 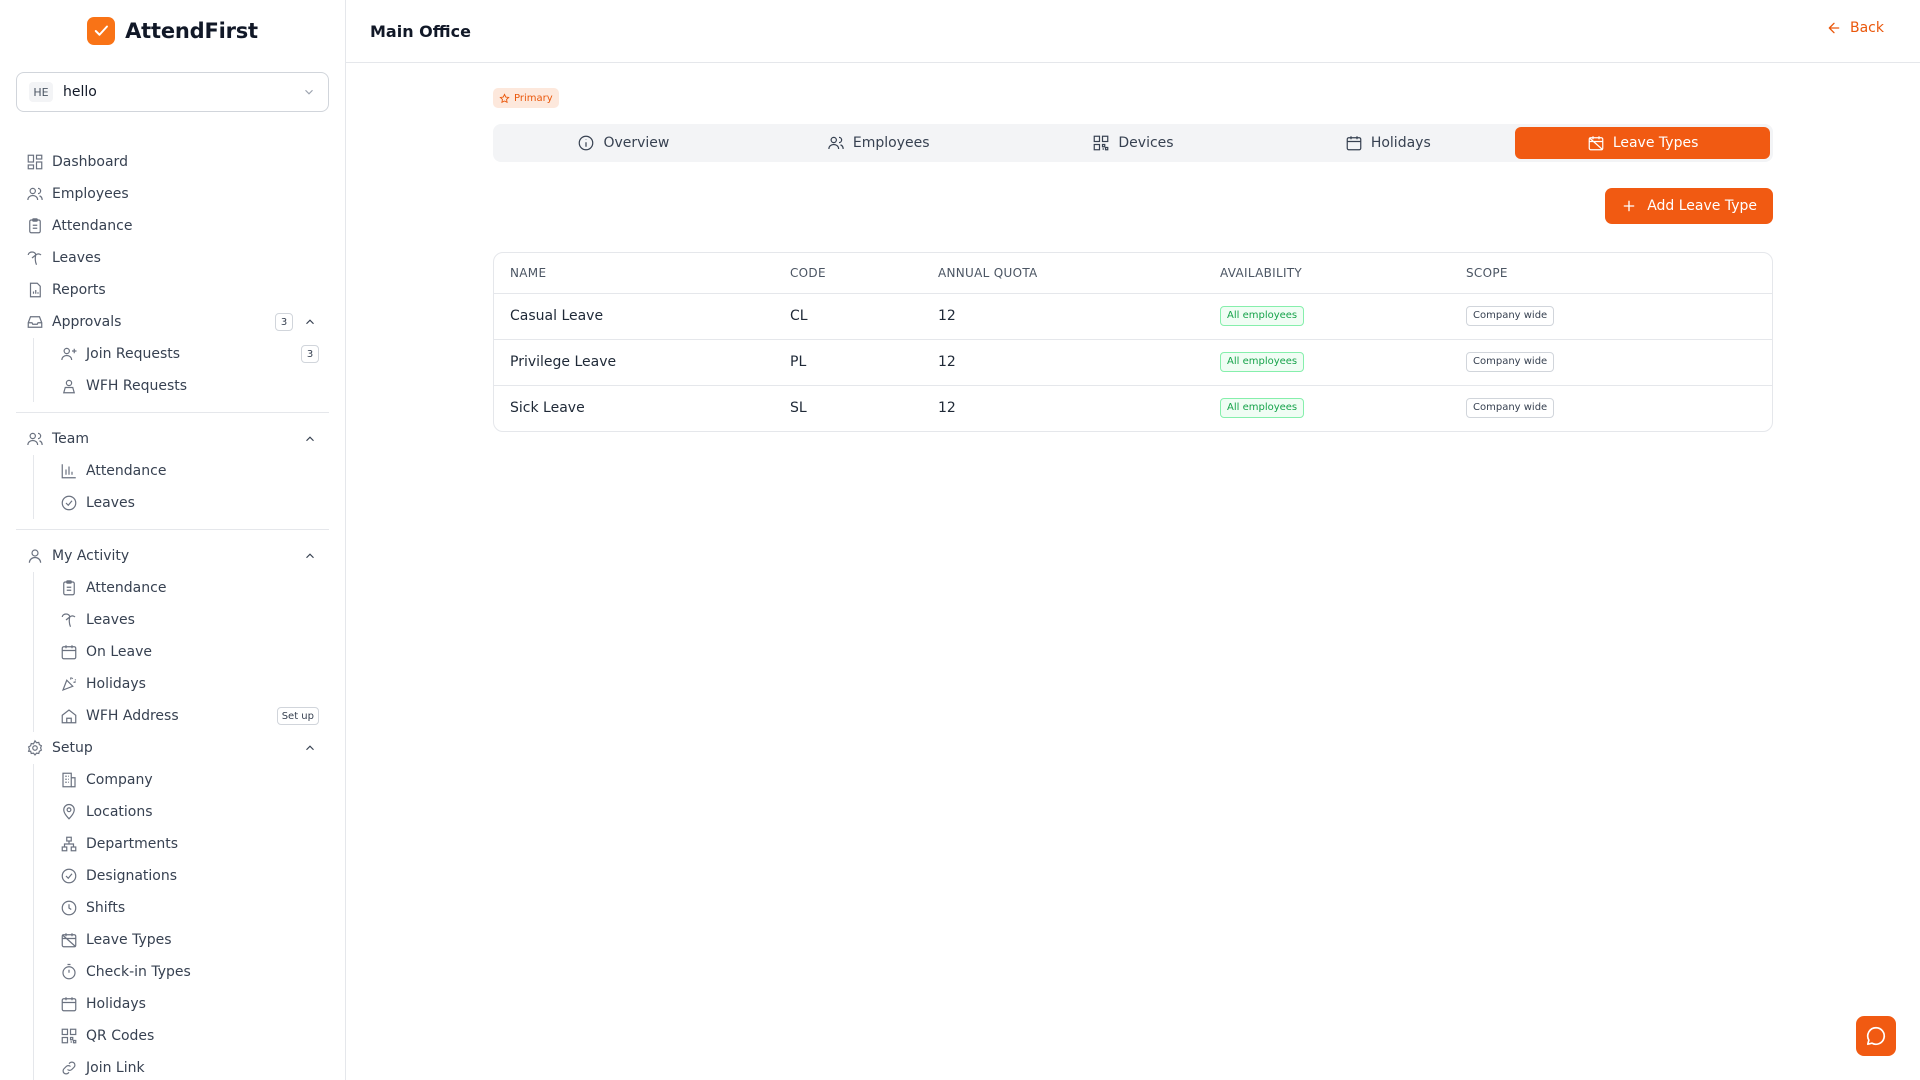 I want to click on palm-tree-icon, so click(x=69, y=620).